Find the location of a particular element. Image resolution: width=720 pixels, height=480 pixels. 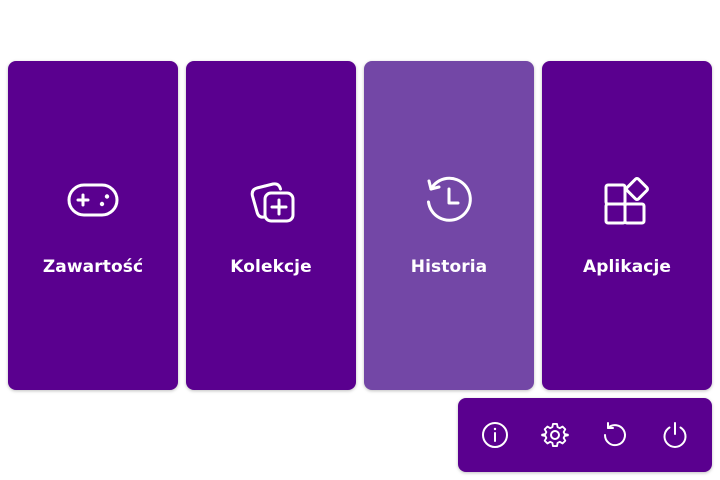

power-button is located at coordinates (675, 435).